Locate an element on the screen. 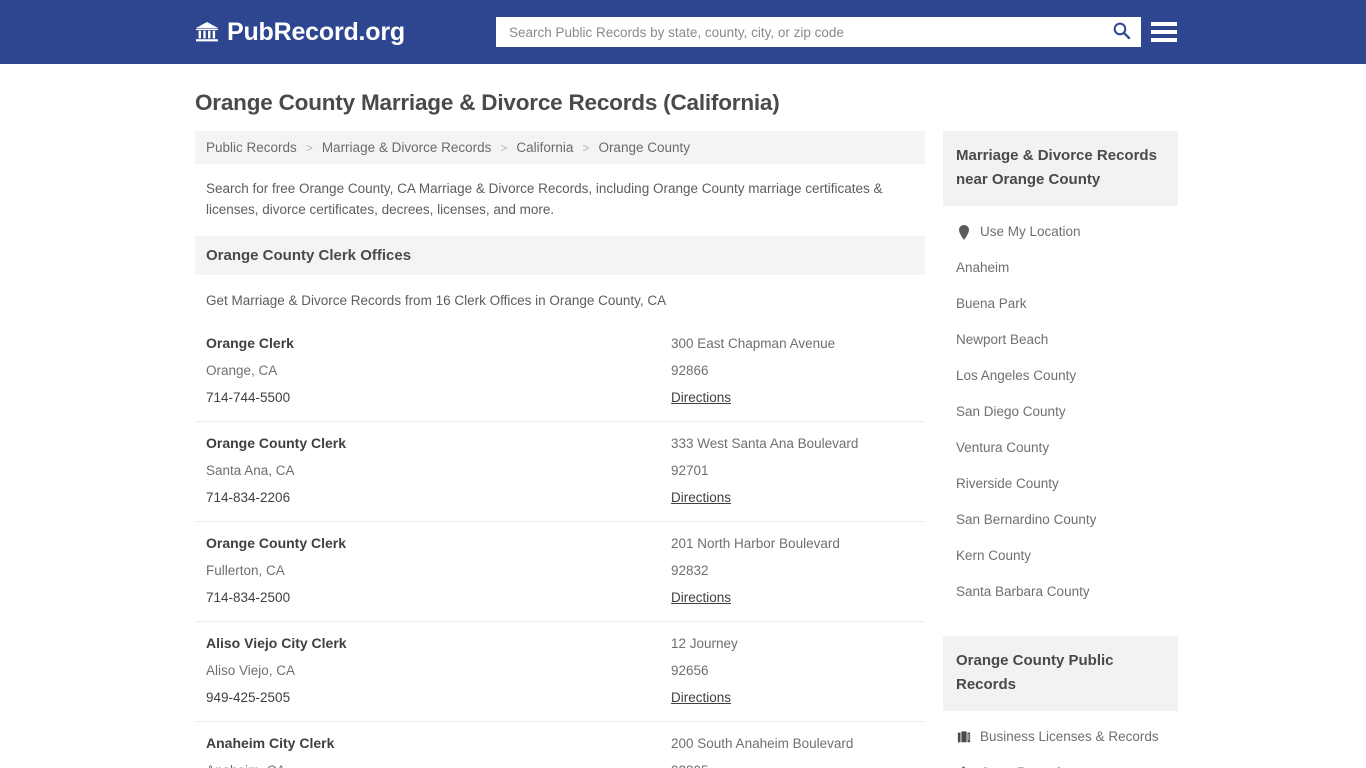 The width and height of the screenshot is (1366, 768). record-address: 333 West Santa Ana Boulevard is located at coordinates (765, 443).